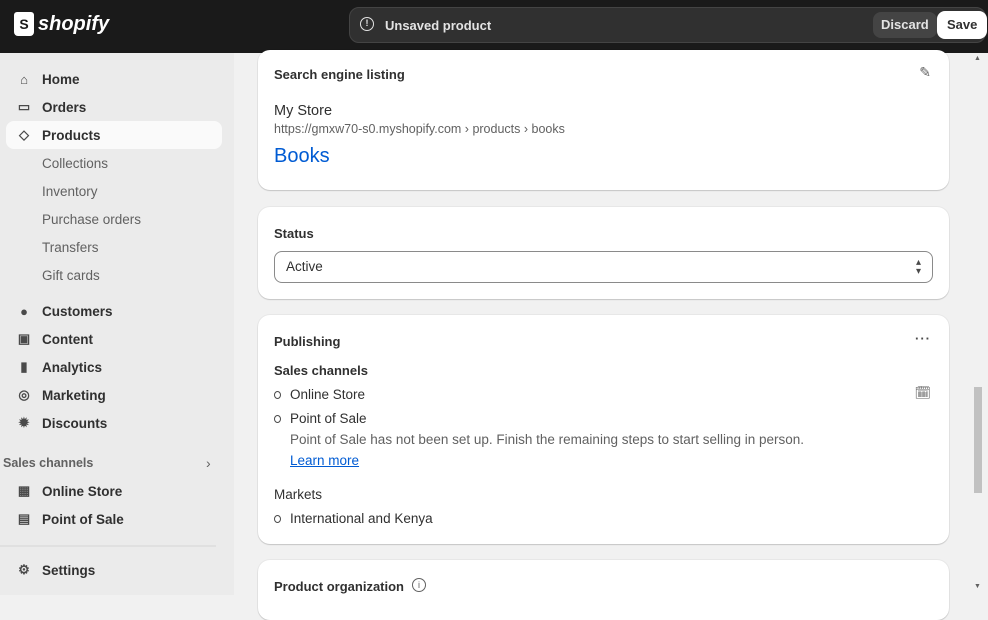 The height and width of the screenshot is (620, 988). Describe the element at coordinates (979, 324) in the screenshot. I see `scrollbar: ▲ ▼` at that location.